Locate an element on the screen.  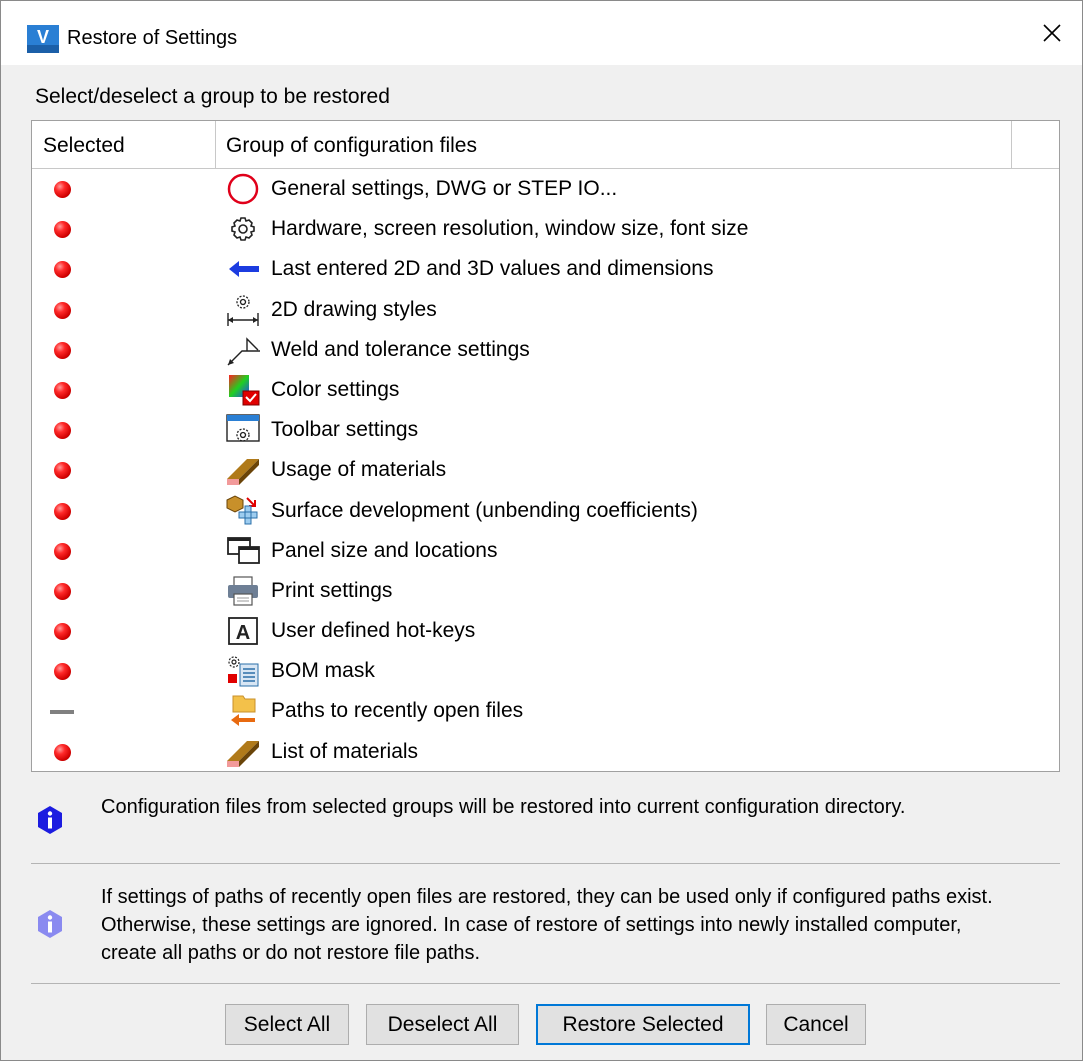
unfold-box-icon is located at coordinates (242, 509).